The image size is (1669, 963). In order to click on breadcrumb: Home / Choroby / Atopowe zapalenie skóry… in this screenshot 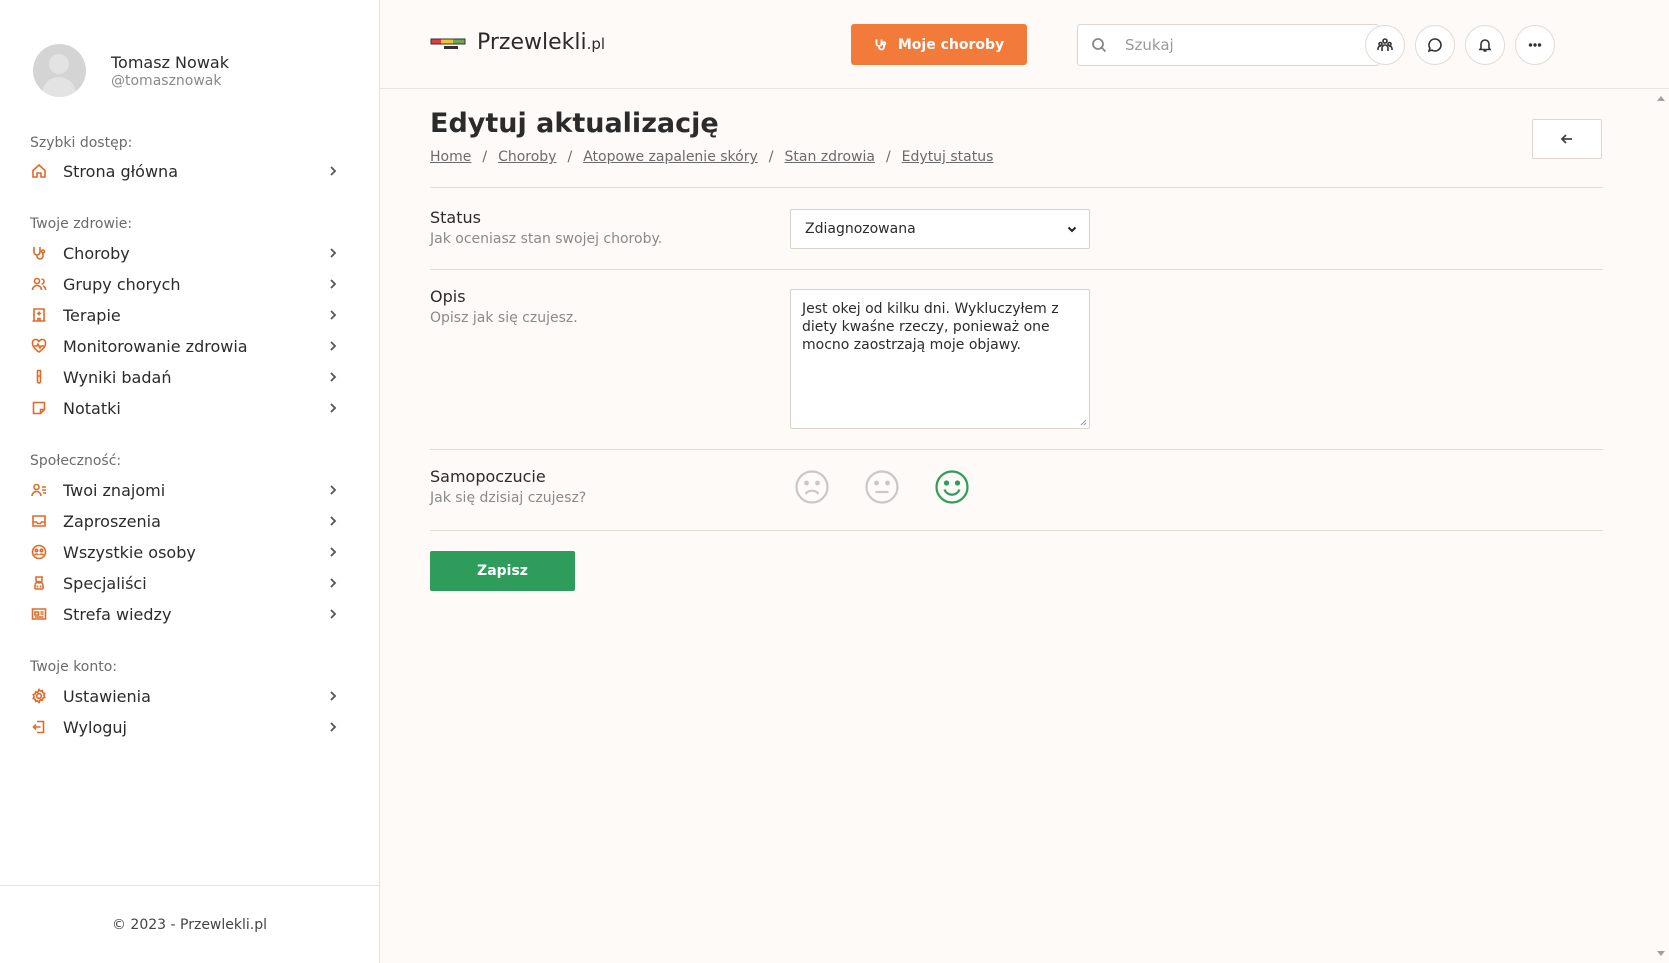, I will do `click(711, 157)`.